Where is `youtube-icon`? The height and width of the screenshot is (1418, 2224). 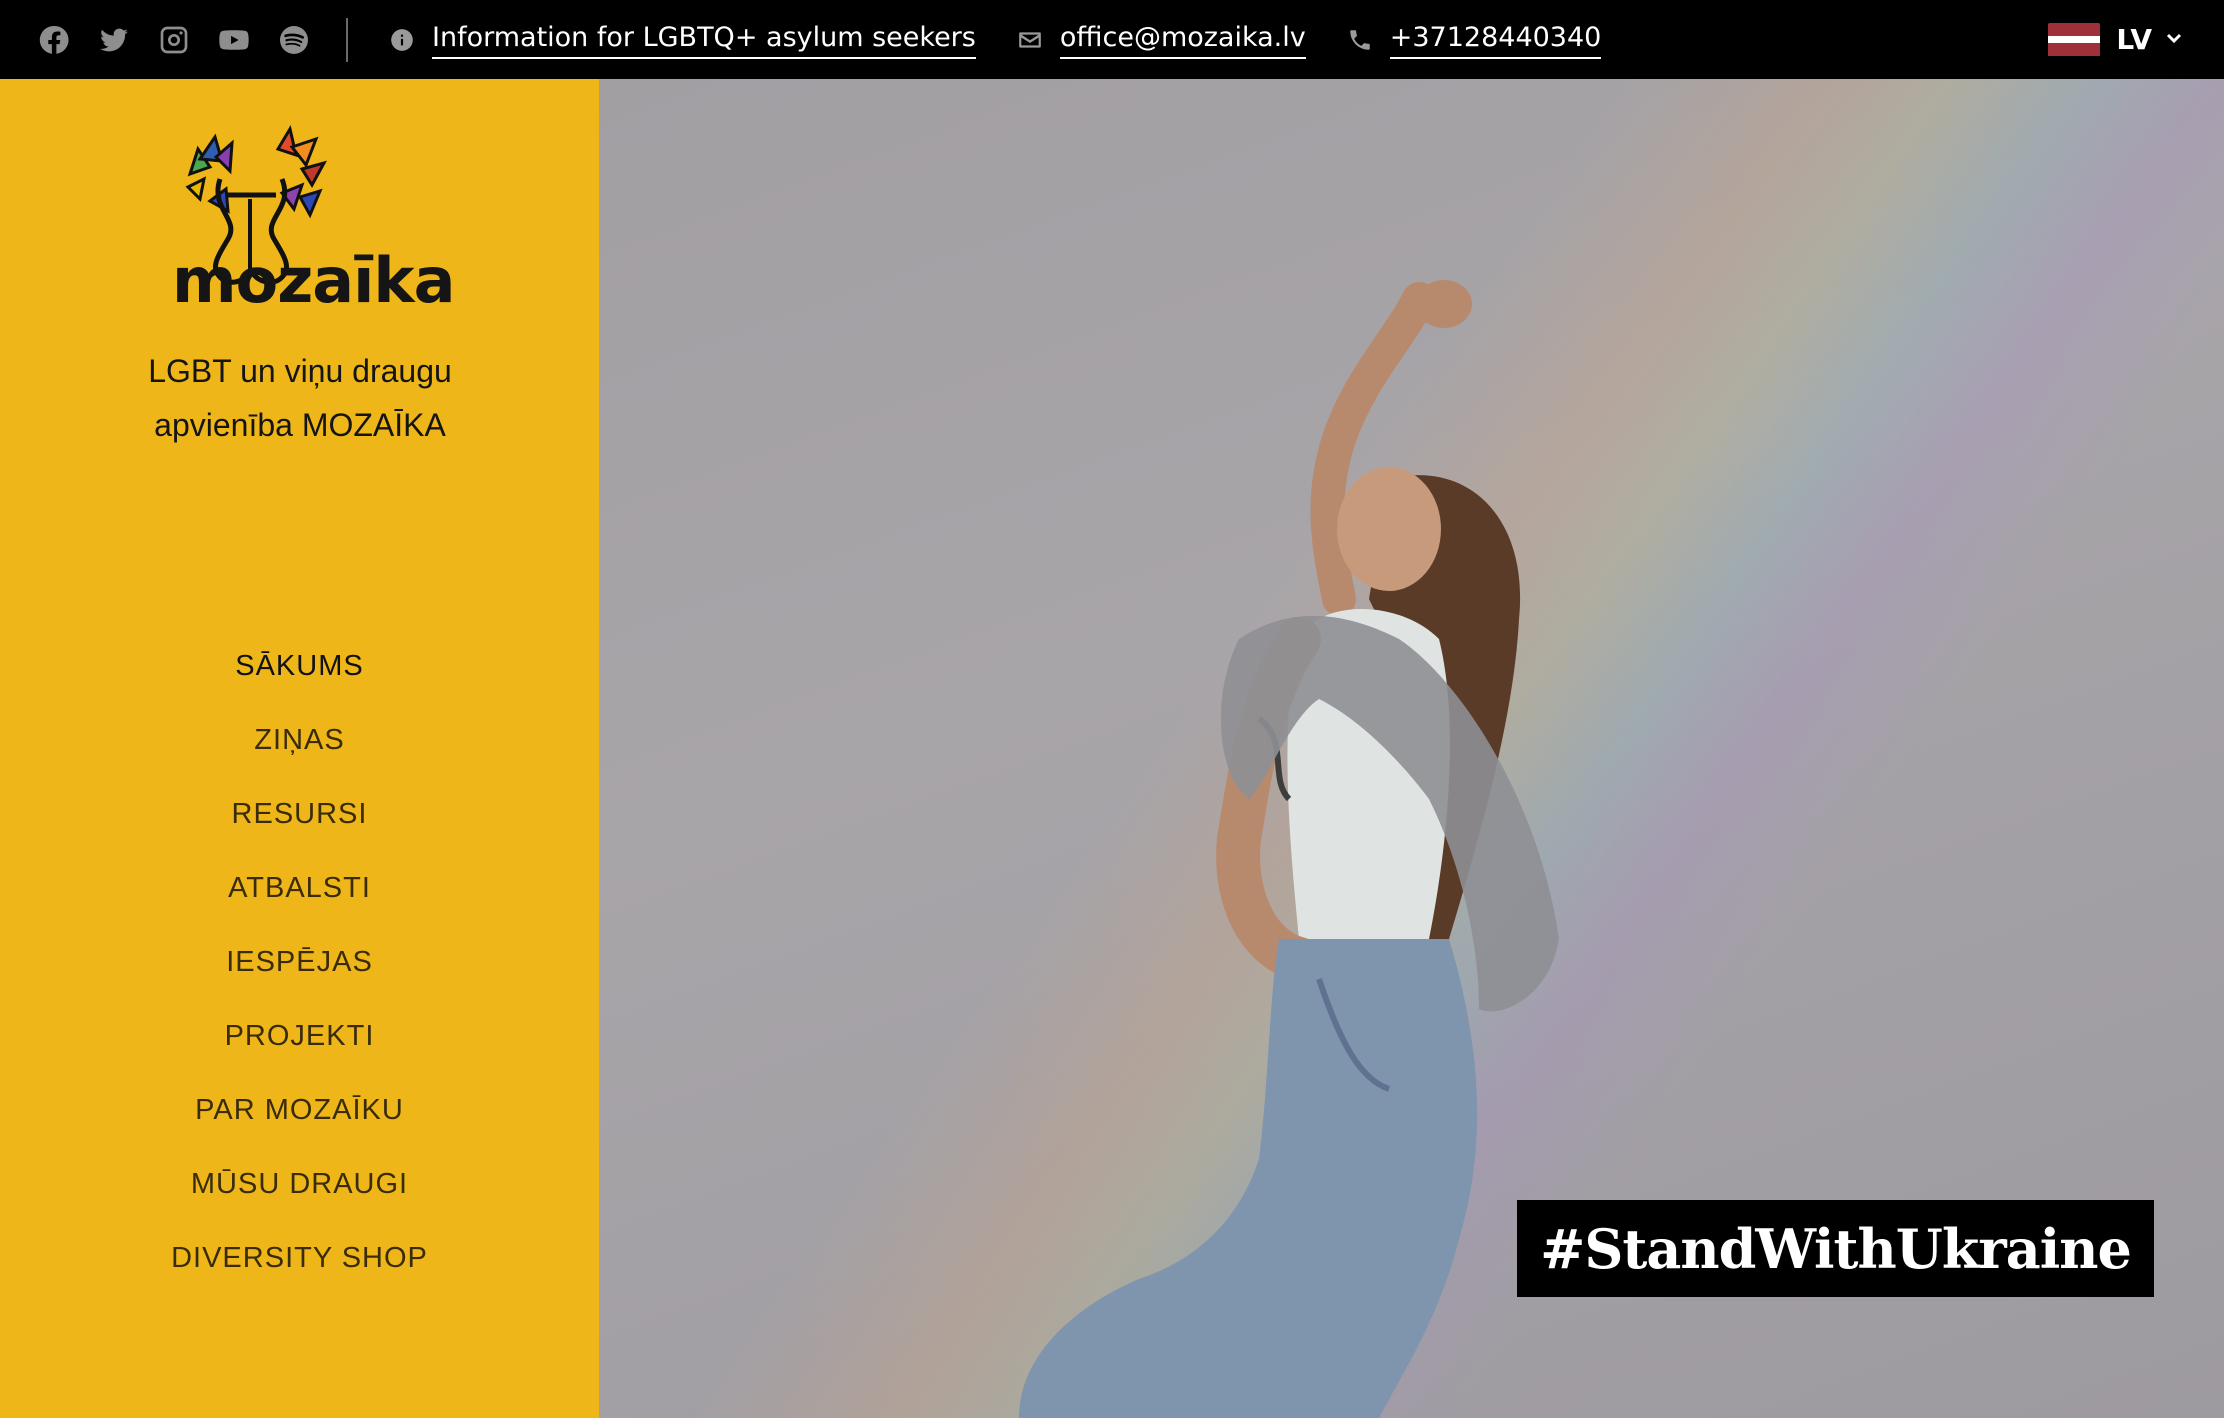 youtube-icon is located at coordinates (234, 40).